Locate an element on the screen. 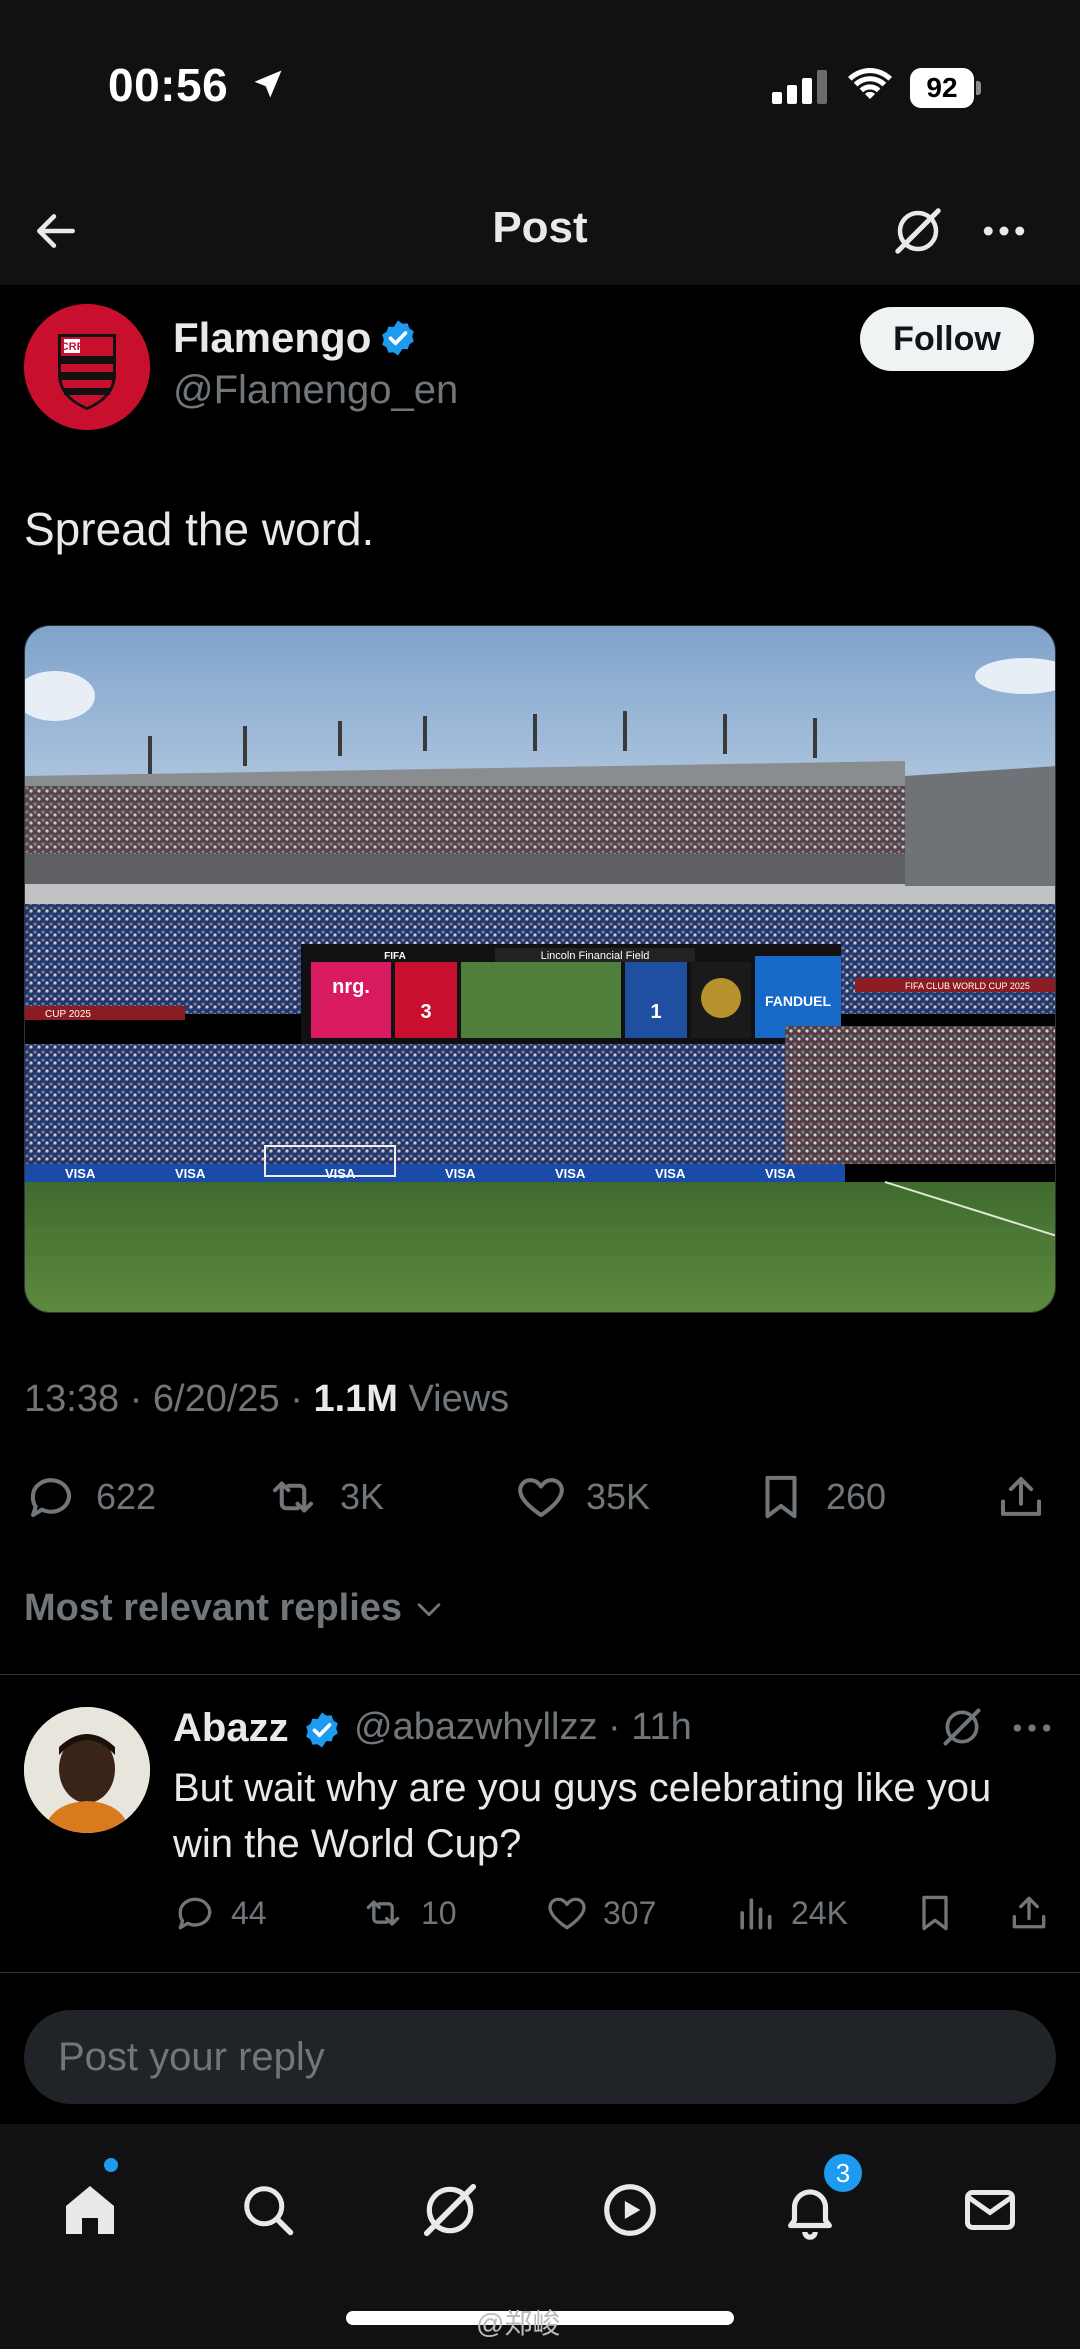 Image resolution: width=1080 pixels, height=2349 pixels. reply-like-count: 307 is located at coordinates (630, 1912).